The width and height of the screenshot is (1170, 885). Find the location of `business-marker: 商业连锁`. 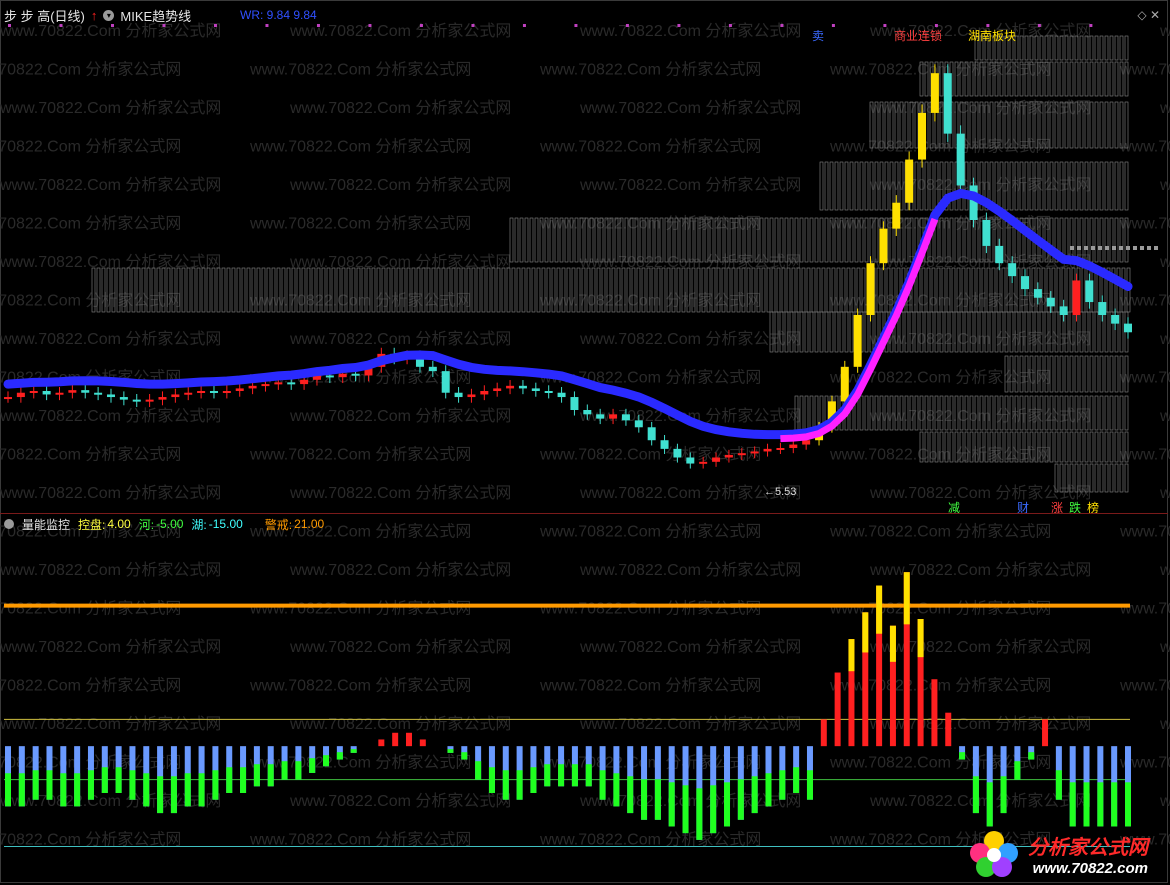

business-marker: 商业连锁 is located at coordinates (918, 35).